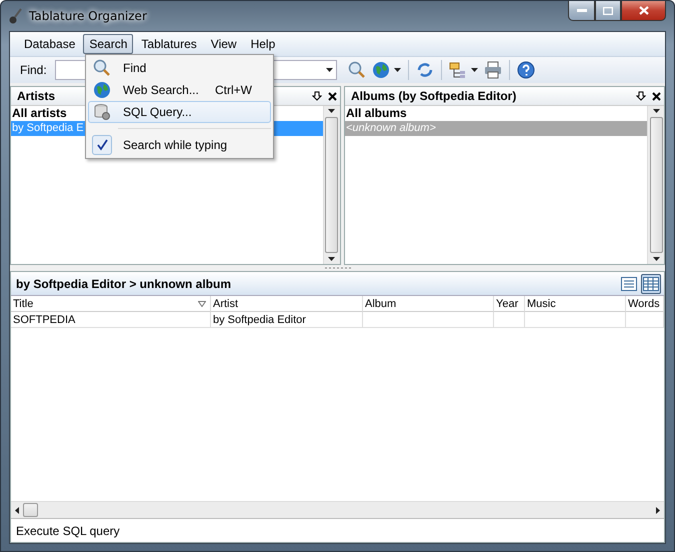 This screenshot has height=552, width=675. What do you see at coordinates (645, 304) in the screenshot?
I see `column-header: Words` at bounding box center [645, 304].